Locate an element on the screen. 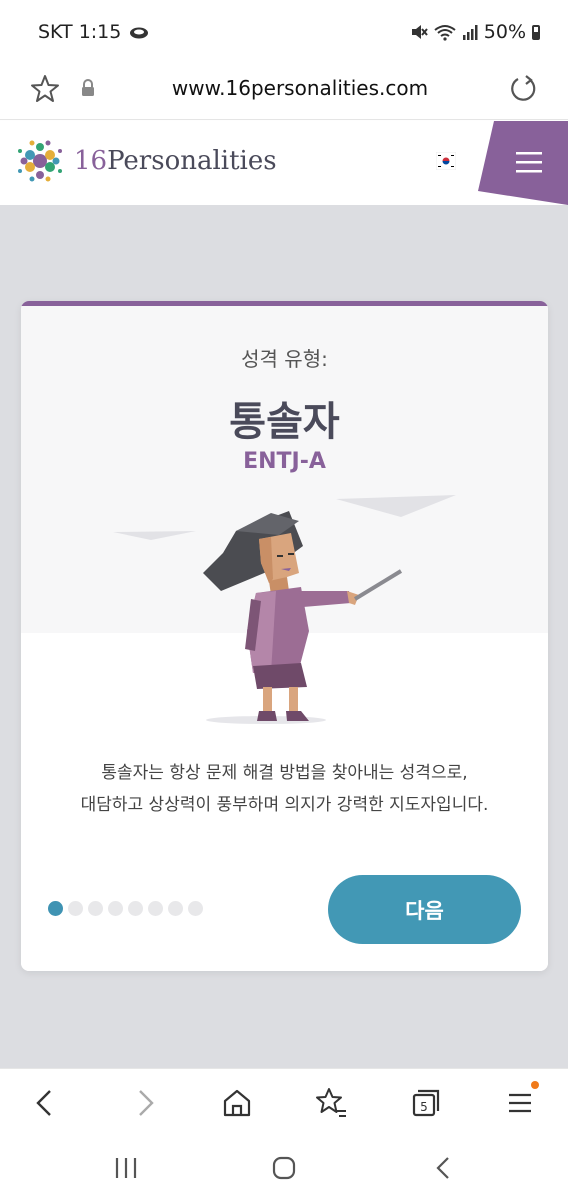  home-icon is located at coordinates (237, 1103).